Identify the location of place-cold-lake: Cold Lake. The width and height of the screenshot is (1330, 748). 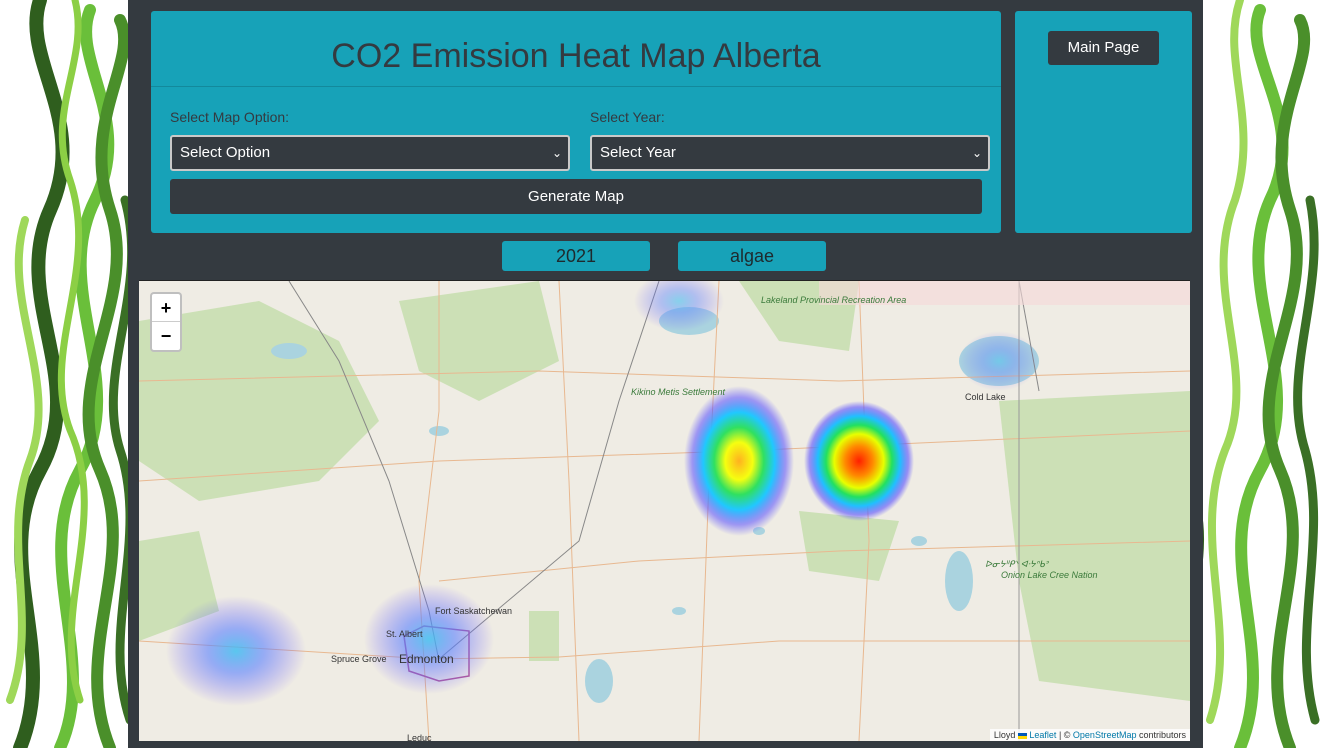
(985, 397).